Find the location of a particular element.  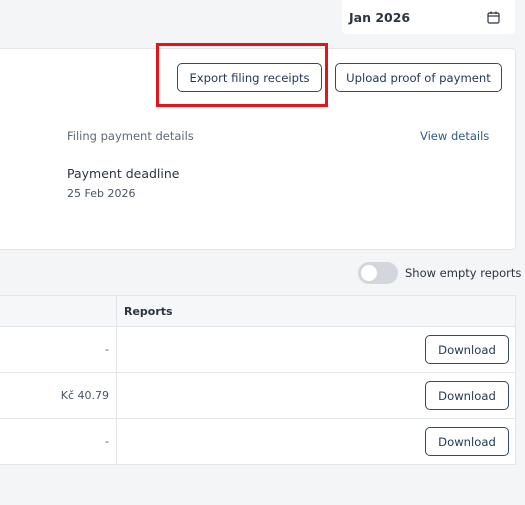

month-picker: Jan 2026 is located at coordinates (428, 17).